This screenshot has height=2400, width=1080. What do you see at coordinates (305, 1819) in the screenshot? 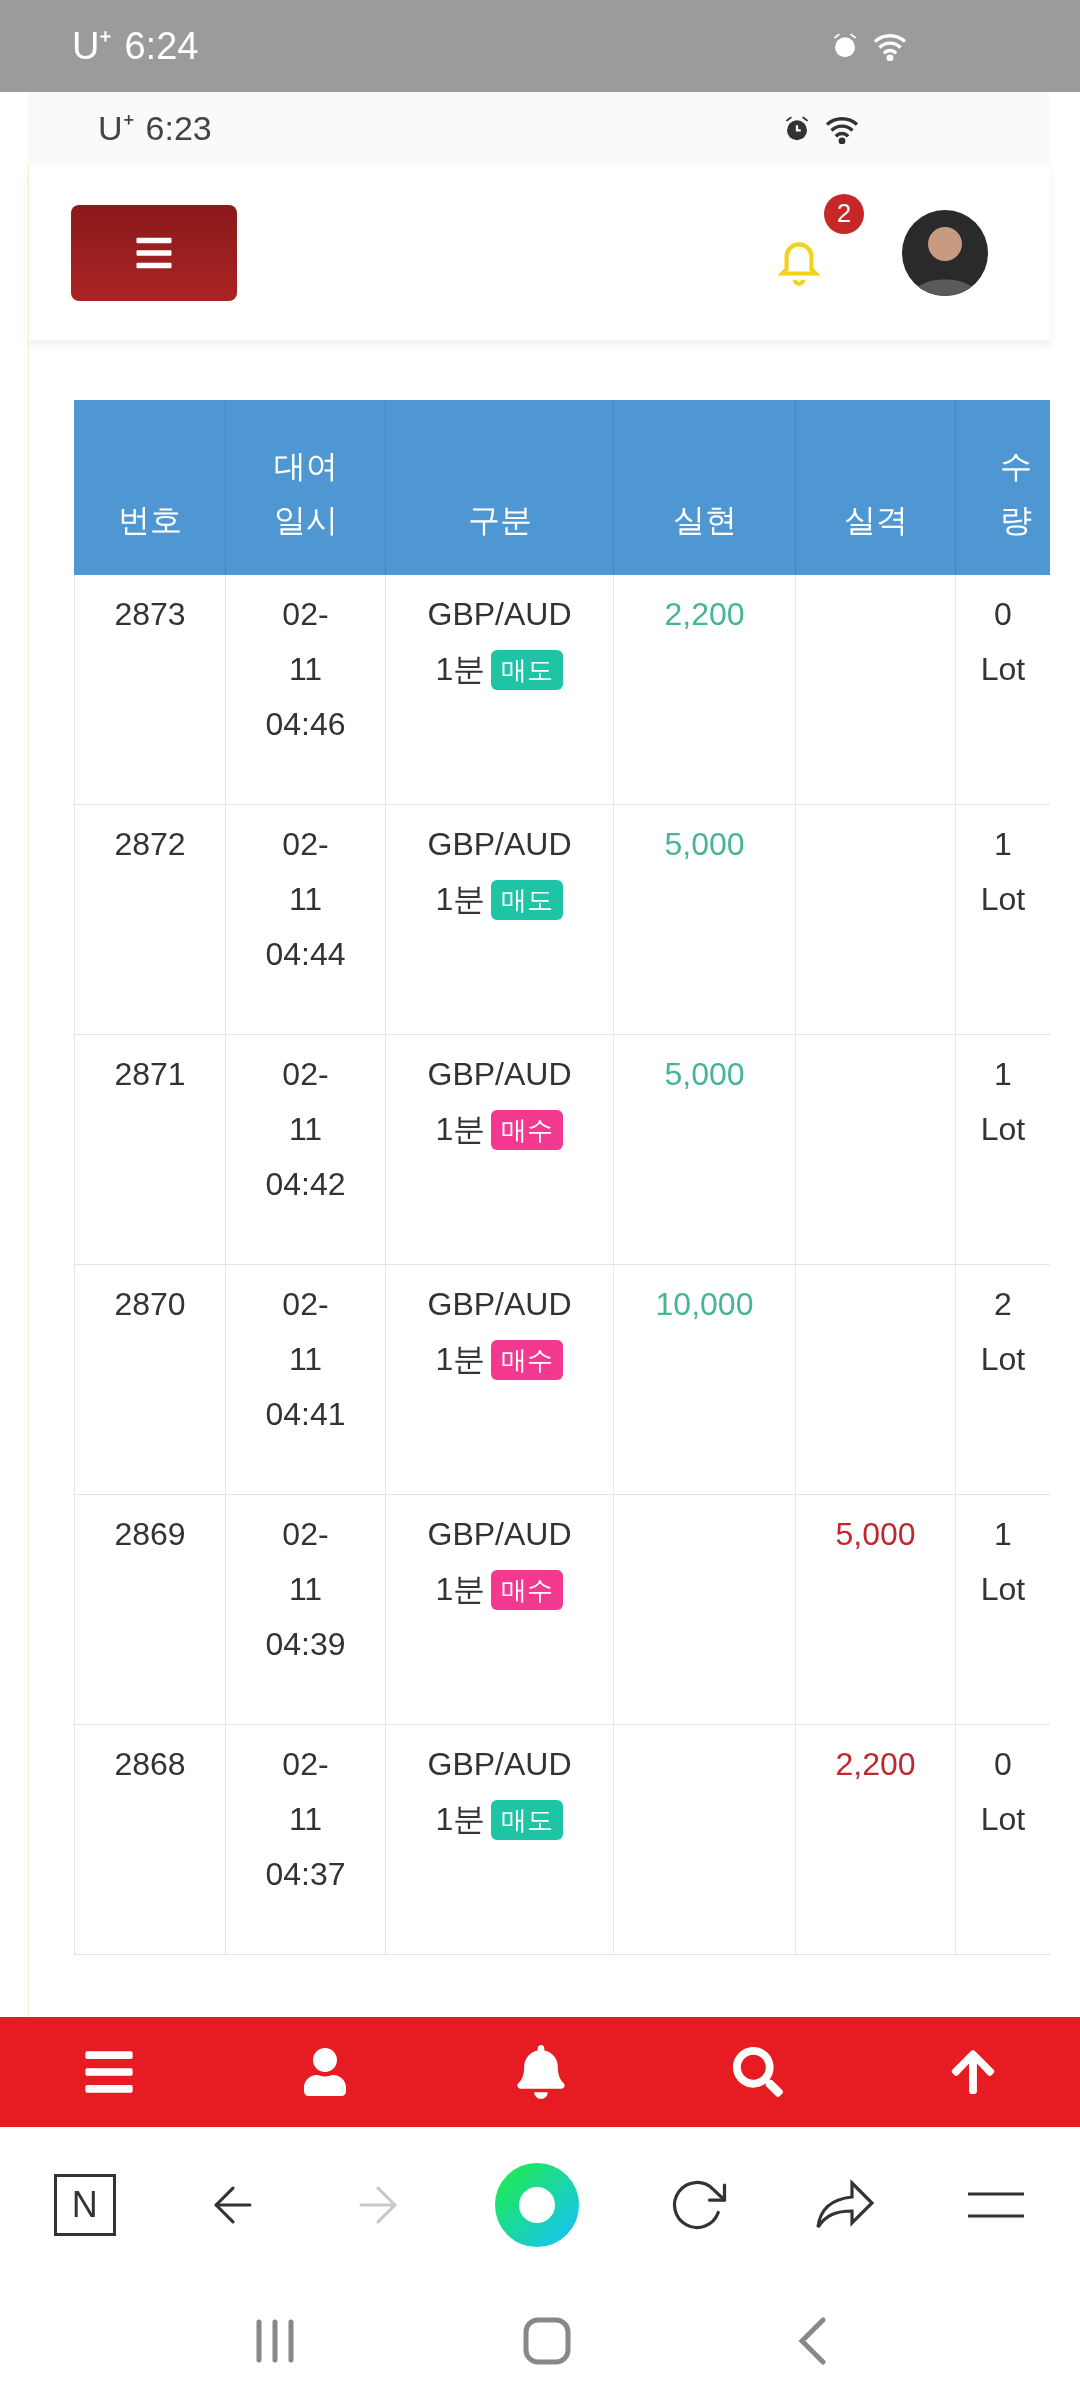
I see `date-cell-text: 02- 11 04:37` at bounding box center [305, 1819].